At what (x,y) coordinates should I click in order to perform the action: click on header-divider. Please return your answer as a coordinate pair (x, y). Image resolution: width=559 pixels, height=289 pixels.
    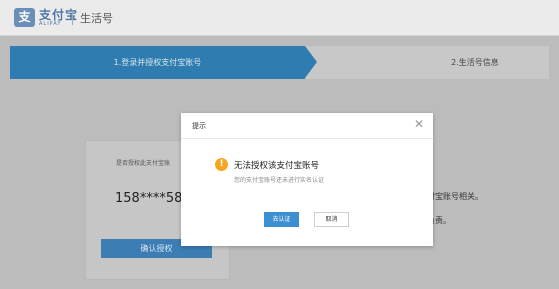
    Looking at the image, I should click on (72, 18).